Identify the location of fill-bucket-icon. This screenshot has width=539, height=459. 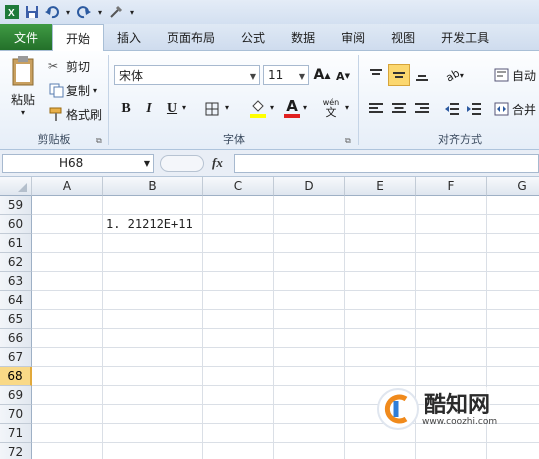
(258, 106).